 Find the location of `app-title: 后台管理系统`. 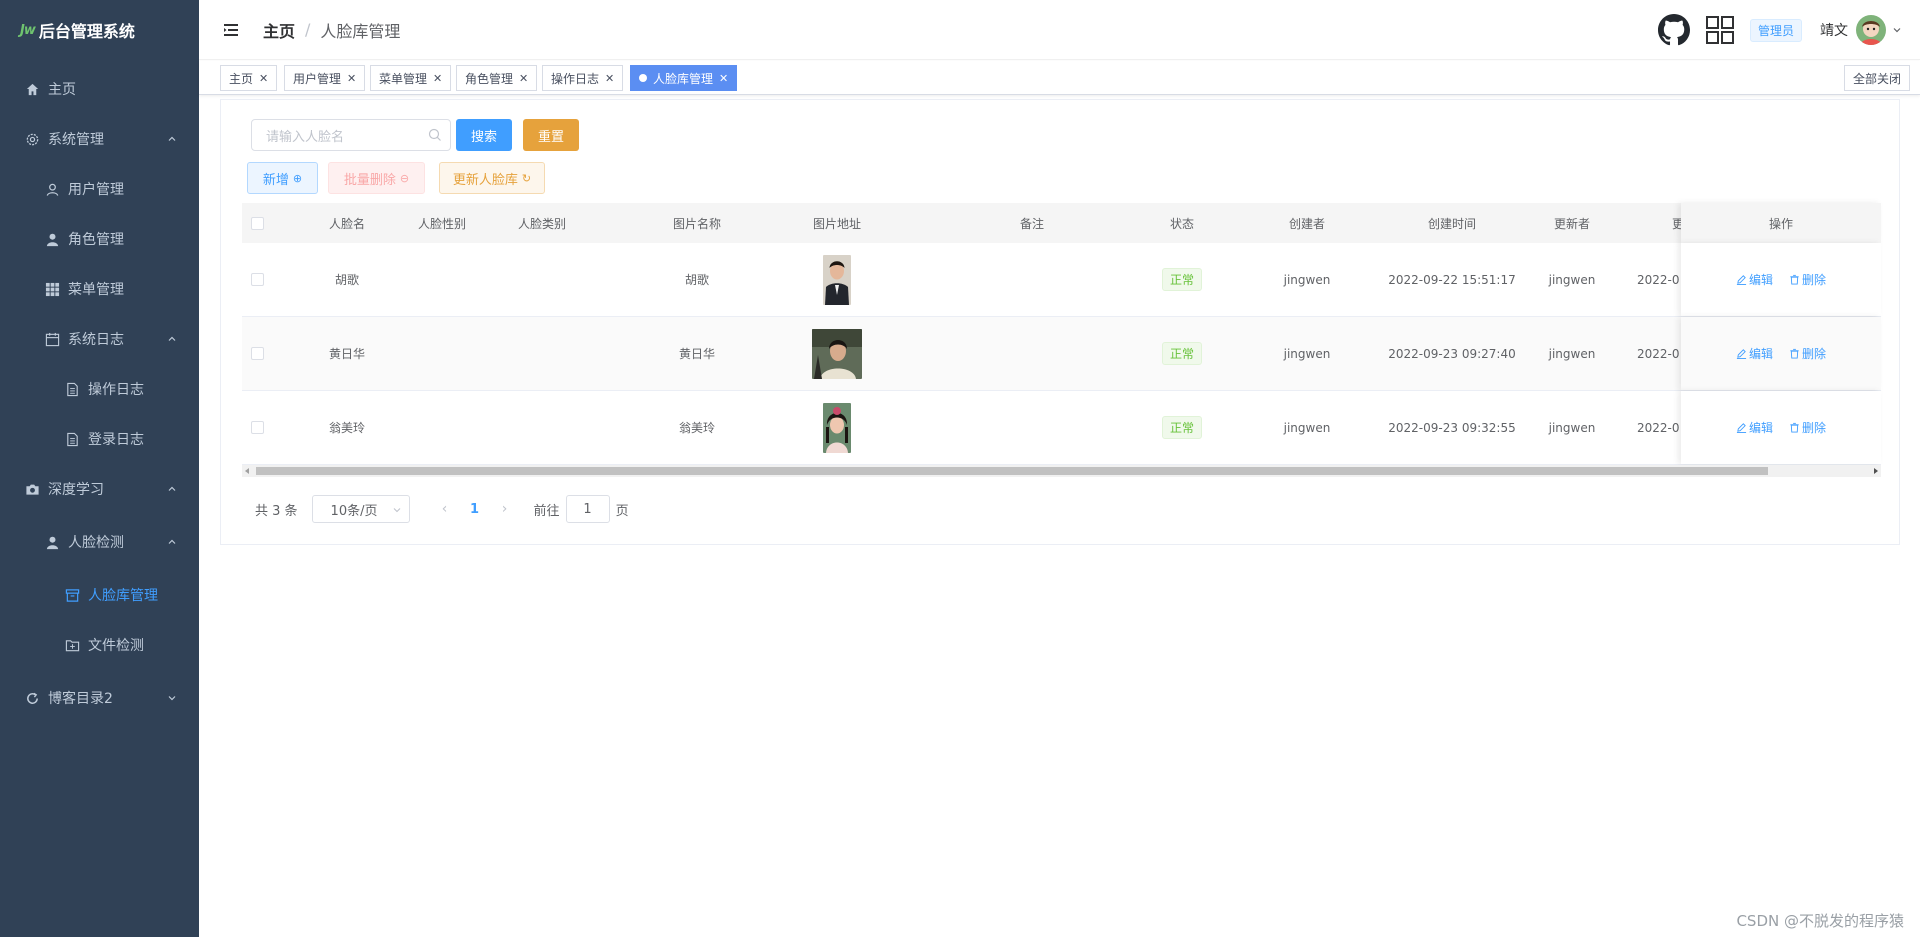

app-title: 后台管理系统 is located at coordinates (86, 31).